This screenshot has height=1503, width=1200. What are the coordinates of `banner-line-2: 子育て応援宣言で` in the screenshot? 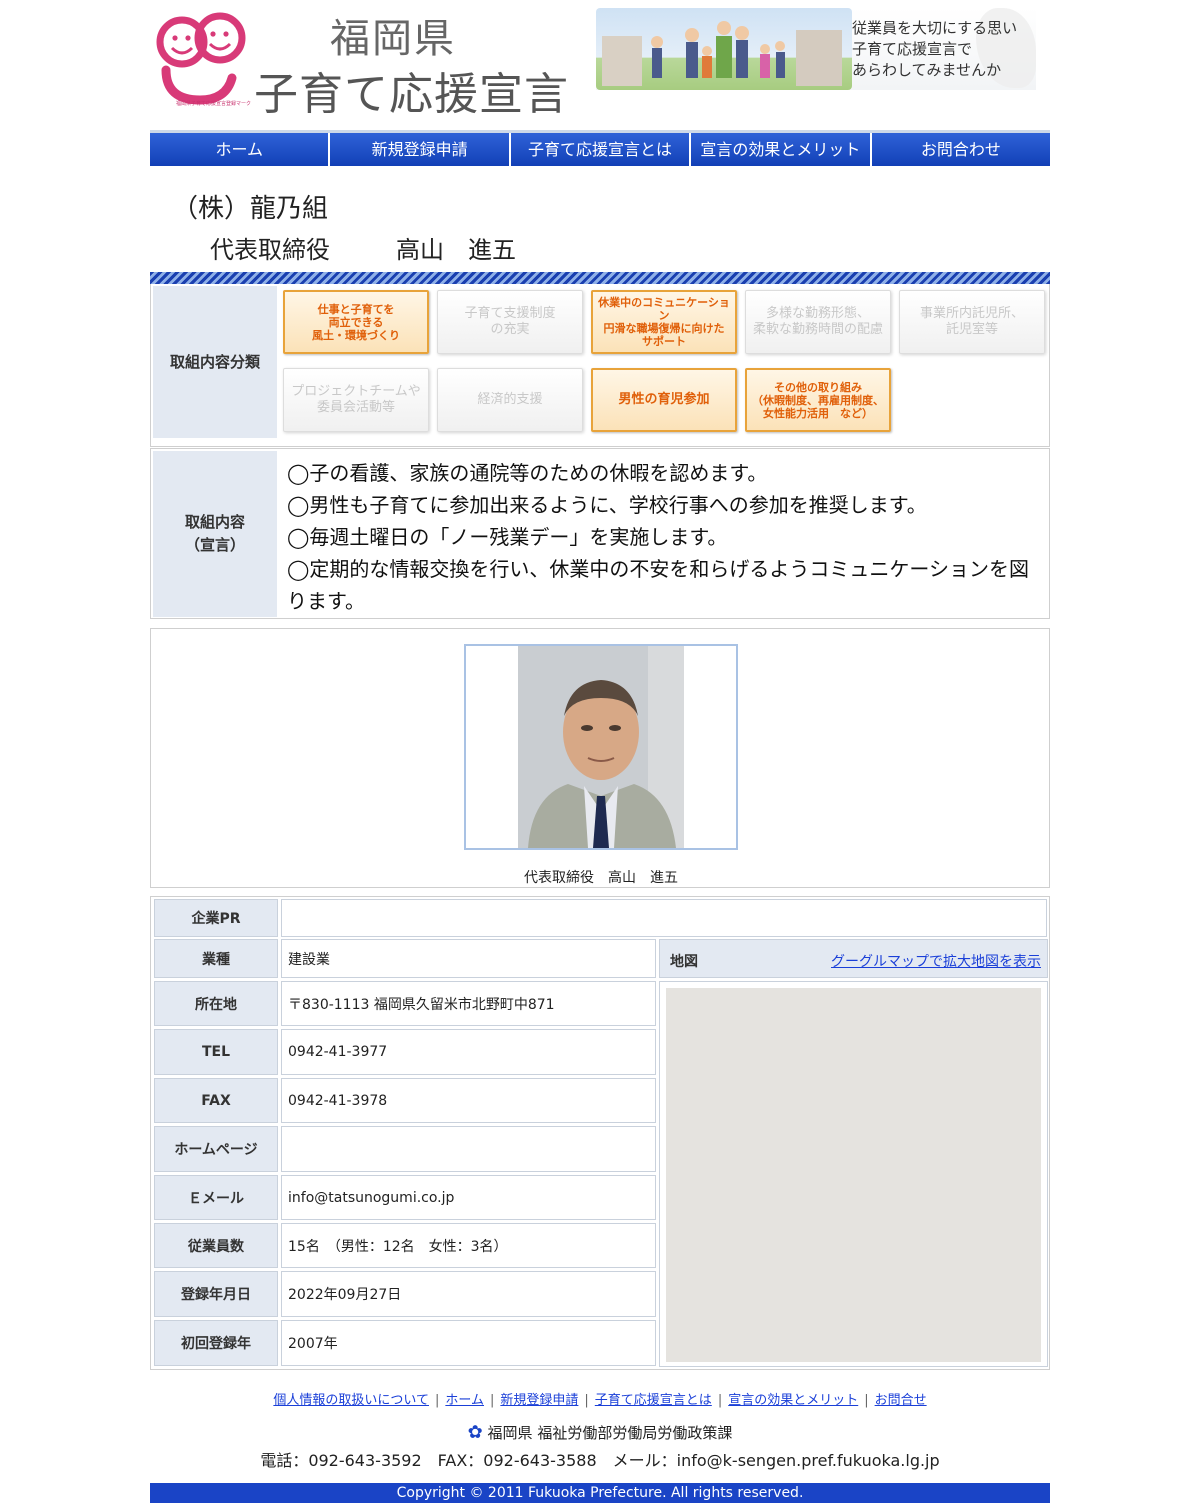 It's located at (912, 49).